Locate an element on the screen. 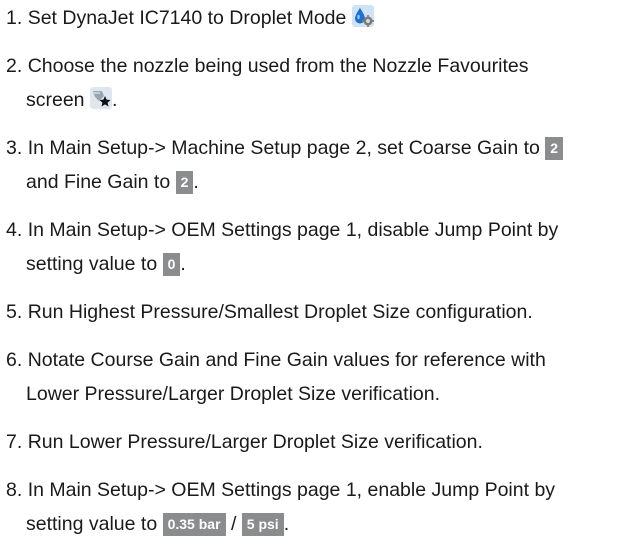 This screenshot has width=637, height=554. step-text: Set DynaJet IC7140 to Droplet Mode is located at coordinates (187, 18).